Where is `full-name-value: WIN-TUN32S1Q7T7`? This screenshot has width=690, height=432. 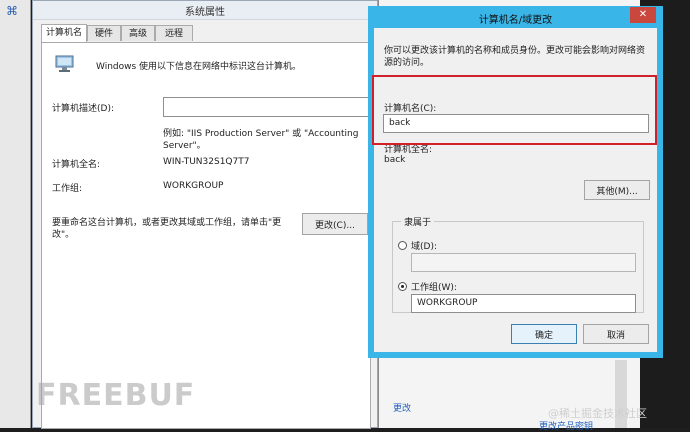 full-name-value: WIN-TUN32S1Q7T7 is located at coordinates (206, 162).